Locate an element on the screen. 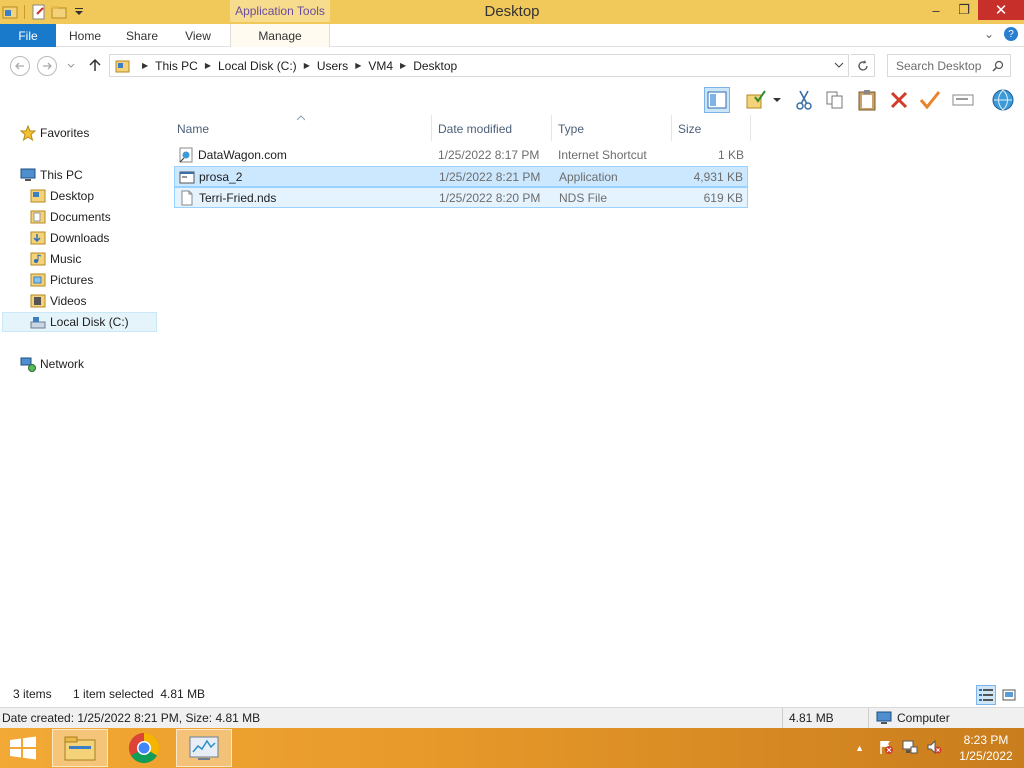  maximize-button: ❐ is located at coordinates (964, 10).